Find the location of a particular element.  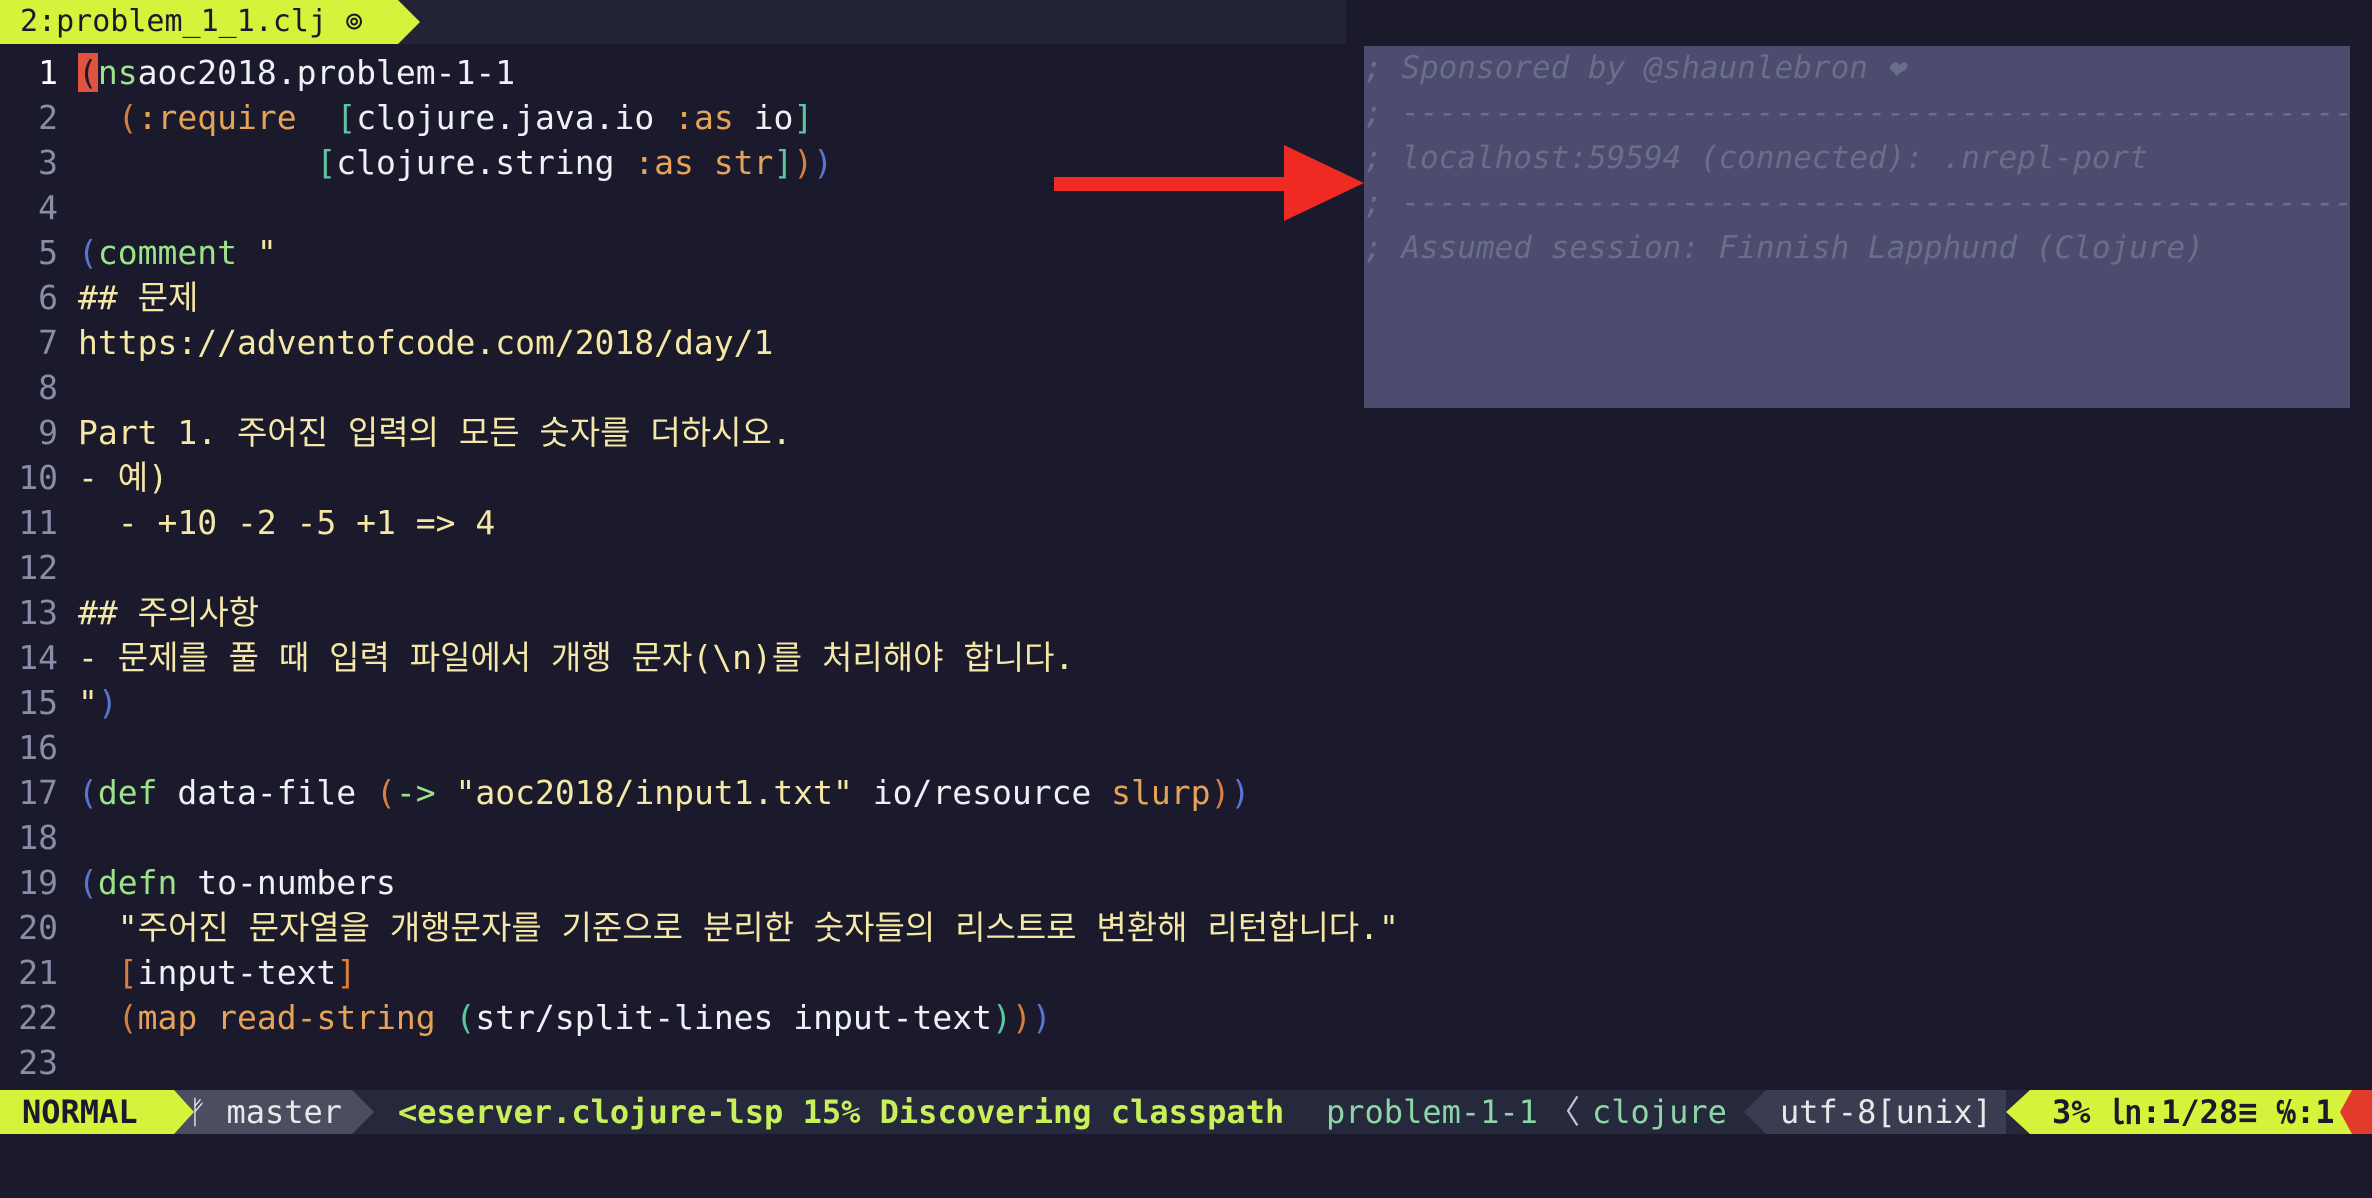

line-code: https://adventofcode.com/2018/day/1 is located at coordinates (425, 342).